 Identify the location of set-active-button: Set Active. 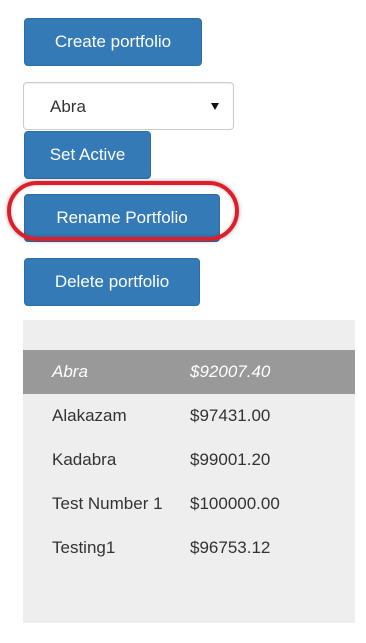
(87, 155).